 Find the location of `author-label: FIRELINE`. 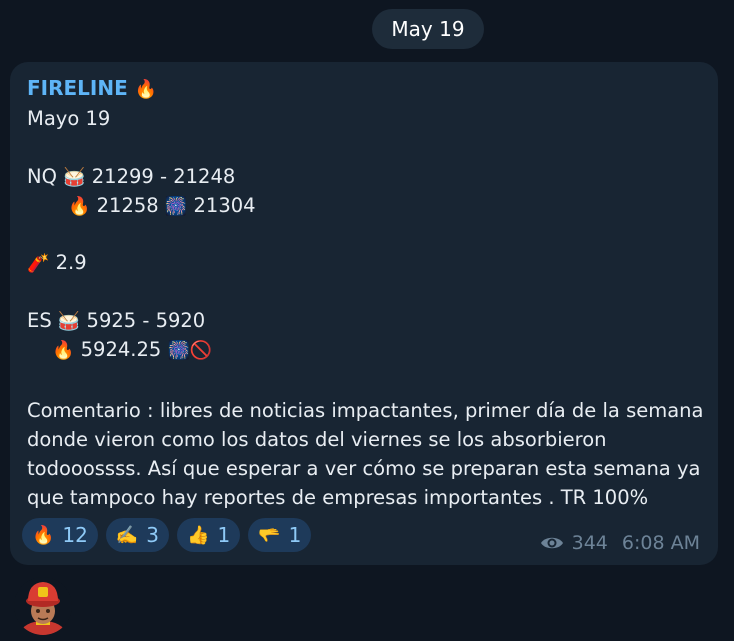

author-label: FIRELINE is located at coordinates (77, 88).